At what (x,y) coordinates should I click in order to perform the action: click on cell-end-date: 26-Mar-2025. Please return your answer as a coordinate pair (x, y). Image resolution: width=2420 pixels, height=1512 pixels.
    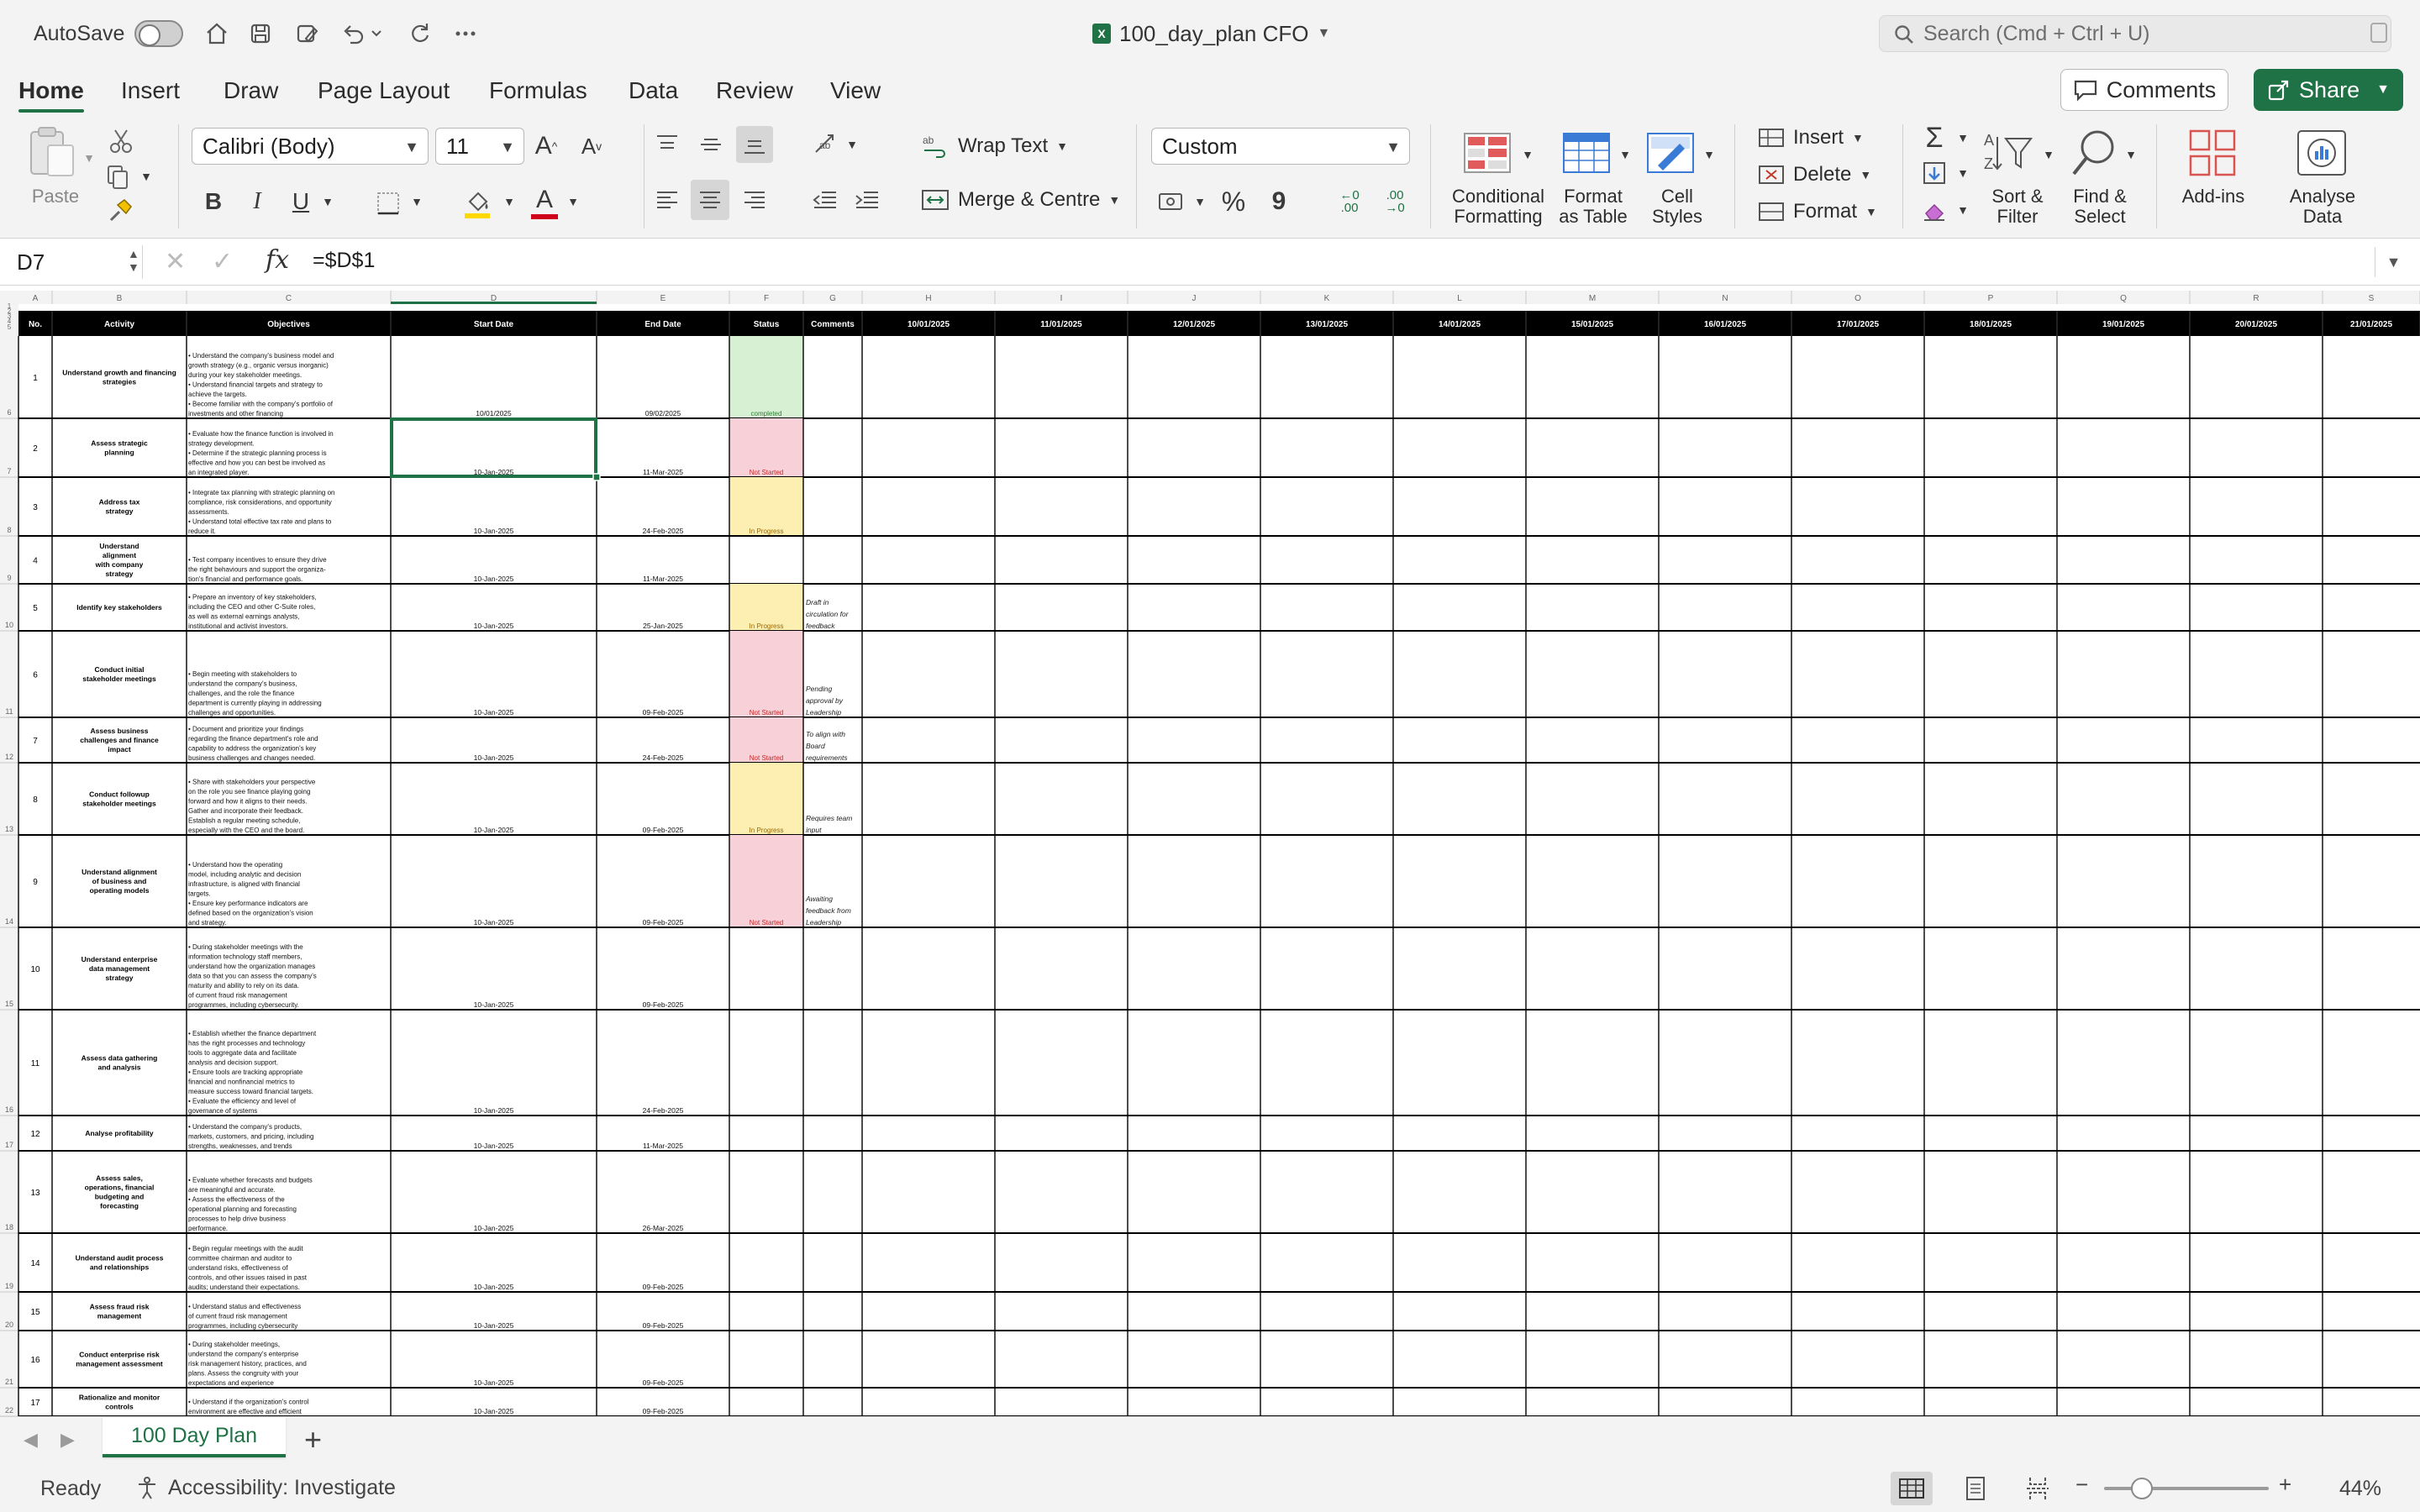
    Looking at the image, I should click on (663, 1228).